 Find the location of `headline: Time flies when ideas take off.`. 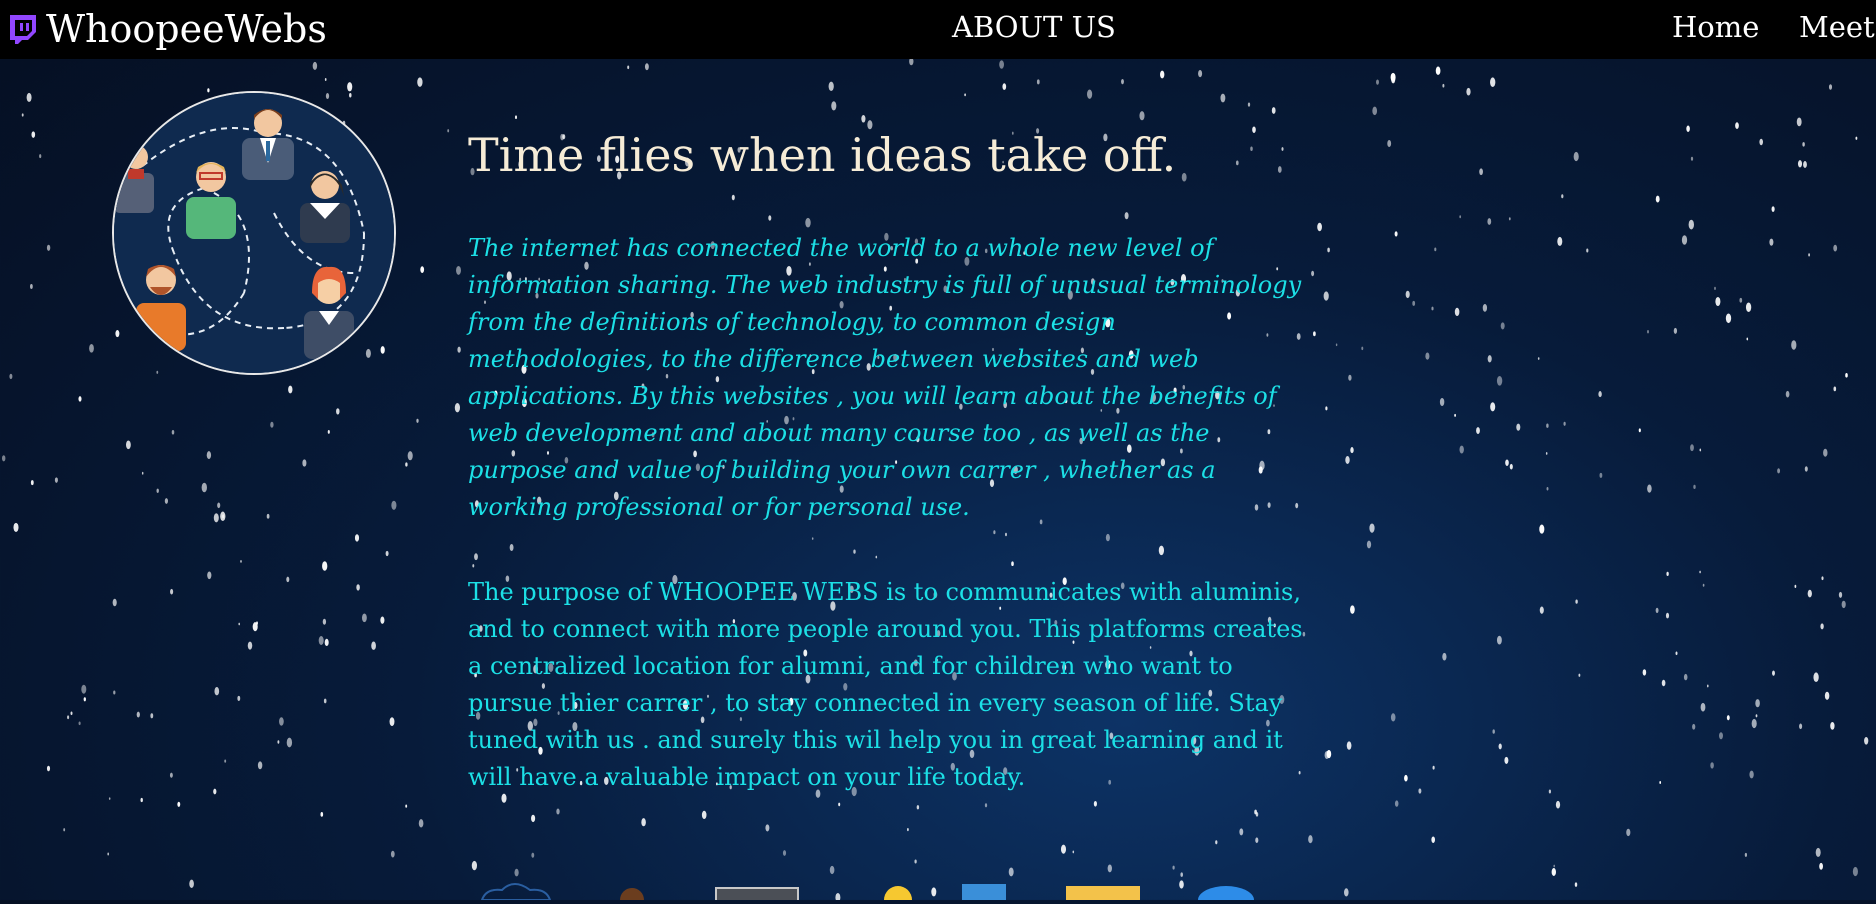

headline: Time flies when ideas take off. is located at coordinates (822, 155).